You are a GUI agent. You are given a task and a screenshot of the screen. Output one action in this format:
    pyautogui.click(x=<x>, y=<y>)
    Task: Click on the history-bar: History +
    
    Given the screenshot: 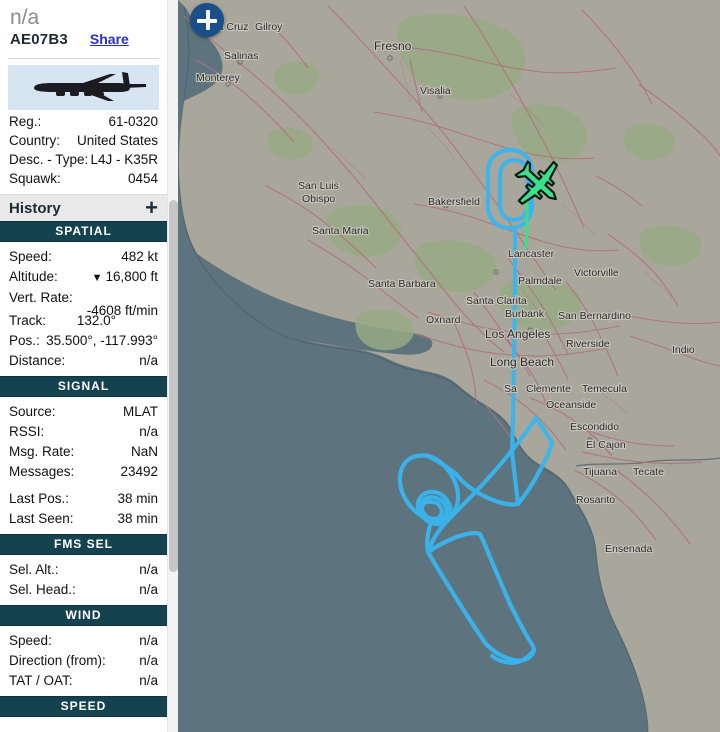 What is the action you would take?
    pyautogui.click(x=83, y=207)
    